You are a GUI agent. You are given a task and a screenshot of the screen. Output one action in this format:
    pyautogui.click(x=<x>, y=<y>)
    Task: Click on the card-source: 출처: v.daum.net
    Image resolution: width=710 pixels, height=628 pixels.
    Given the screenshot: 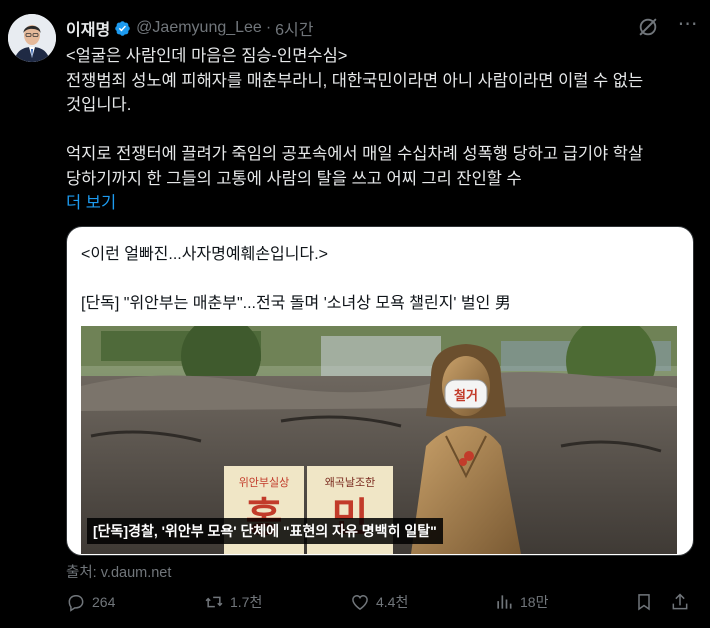 What is the action you would take?
    pyautogui.click(x=118, y=571)
    